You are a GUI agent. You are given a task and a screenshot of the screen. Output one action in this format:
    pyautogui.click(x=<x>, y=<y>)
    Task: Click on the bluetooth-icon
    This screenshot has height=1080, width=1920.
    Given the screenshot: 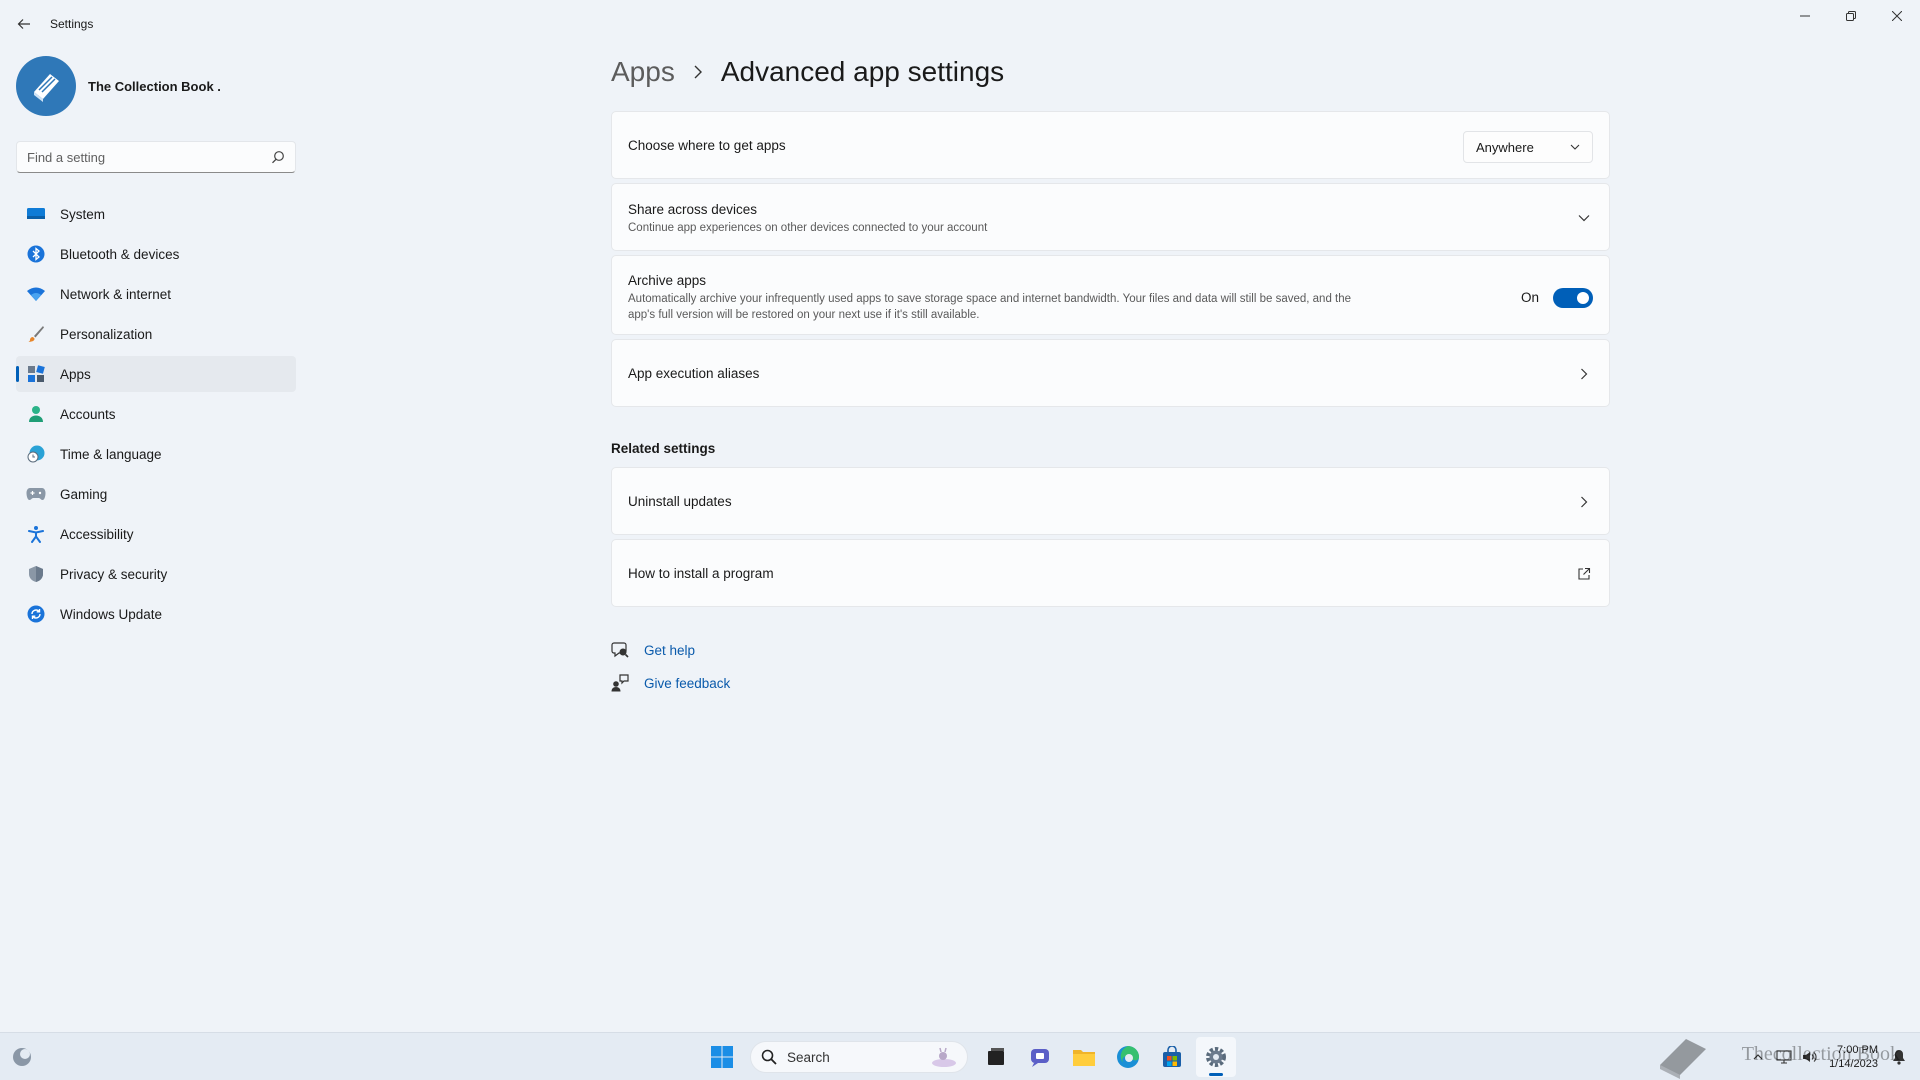 What is the action you would take?
    pyautogui.click(x=36, y=254)
    